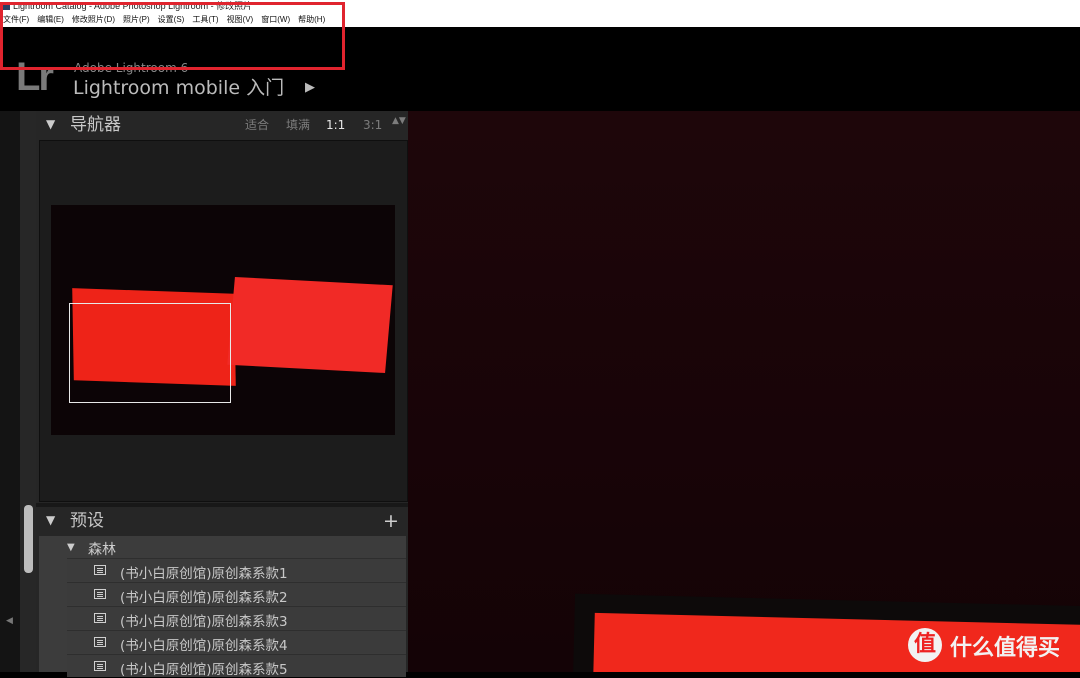 Image resolution: width=1080 pixels, height=678 pixels. What do you see at coordinates (28, 391) in the screenshot?
I see `left-panel-scrollbar` at bounding box center [28, 391].